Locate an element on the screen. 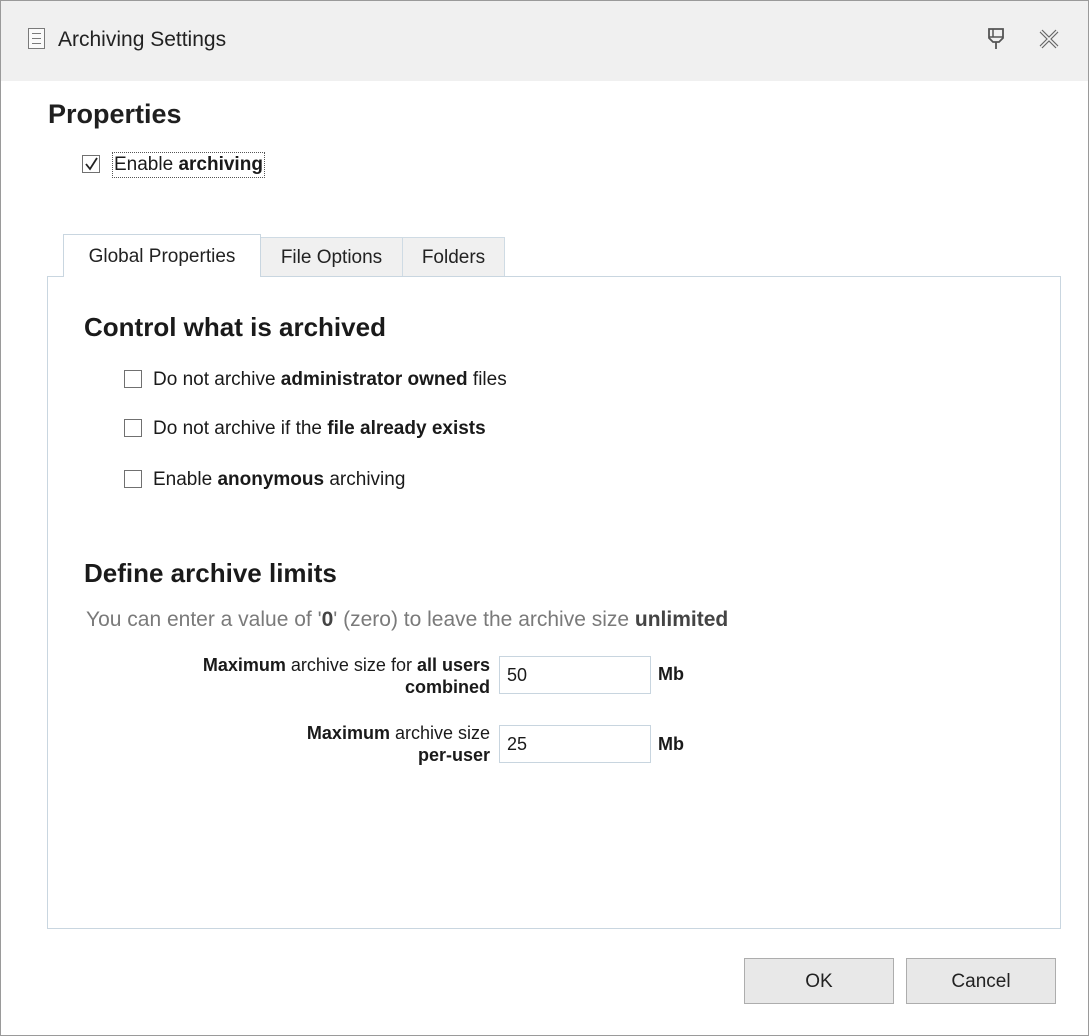 The height and width of the screenshot is (1036, 1089). enable-archiving-label: Enable archiving is located at coordinates (188, 165).